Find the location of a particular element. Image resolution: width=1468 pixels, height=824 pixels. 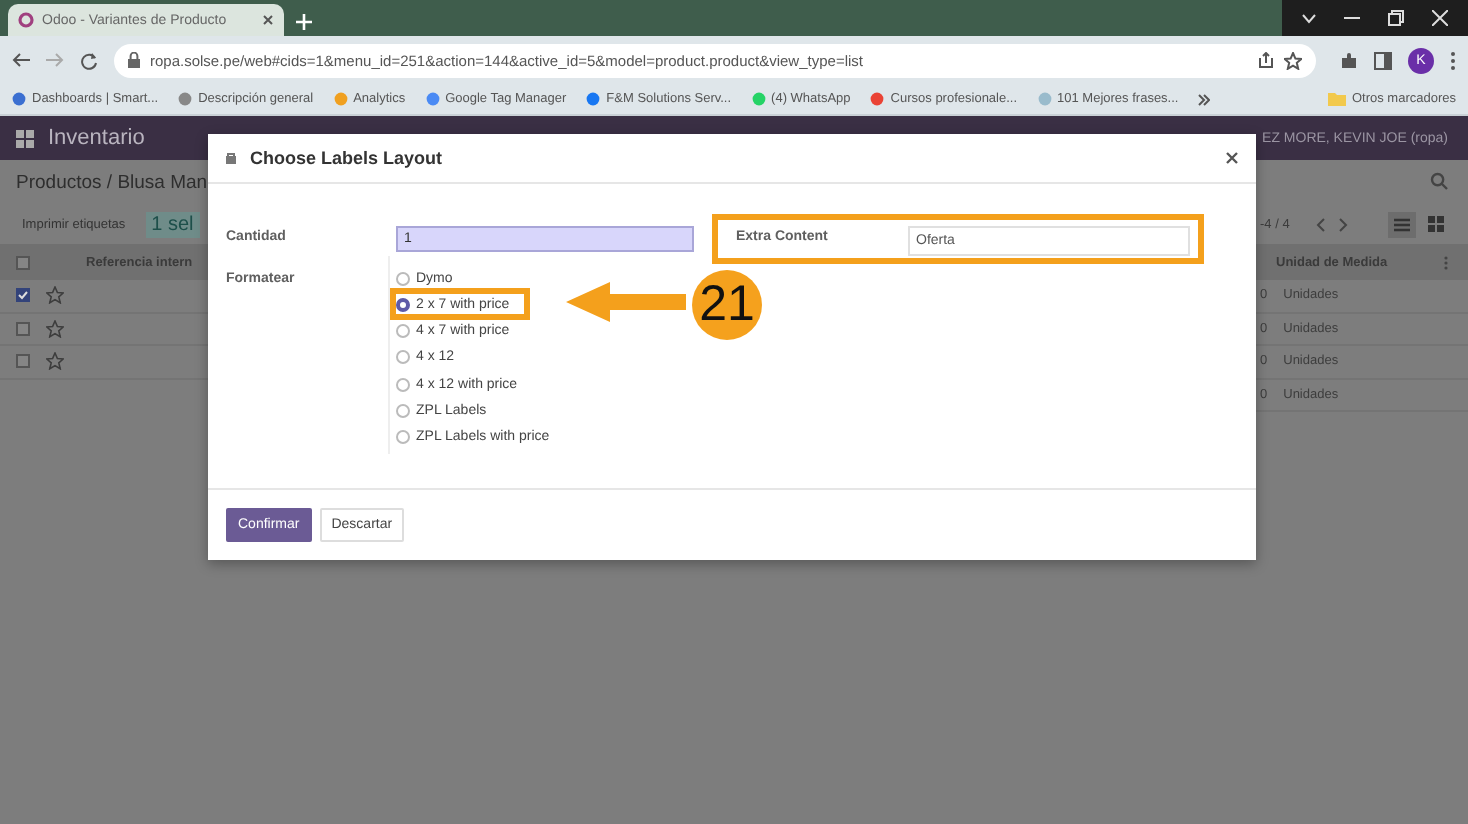

forward-icon is located at coordinates (55, 60).